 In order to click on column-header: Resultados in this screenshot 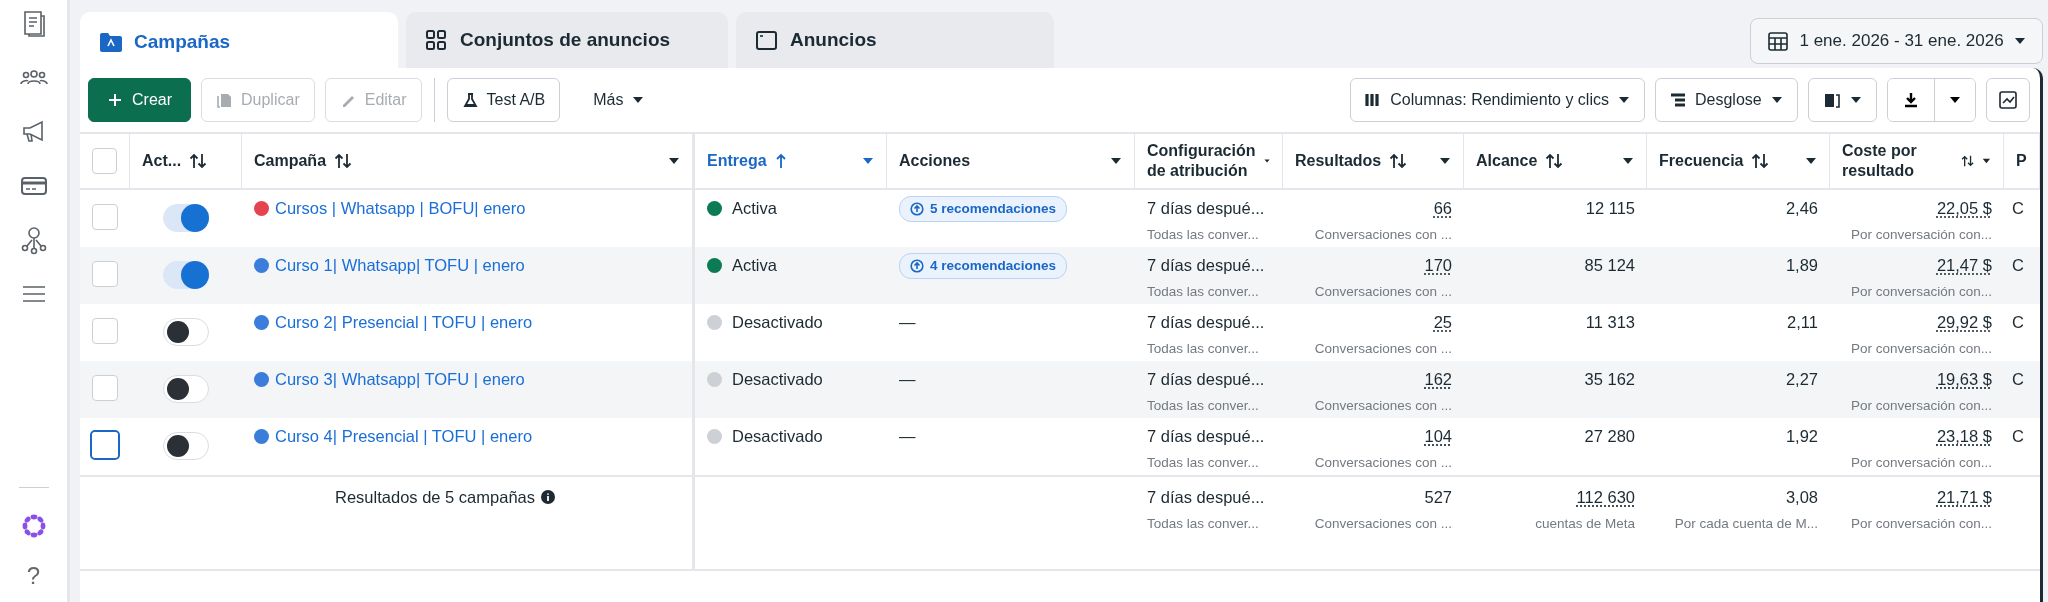, I will do `click(1338, 161)`.